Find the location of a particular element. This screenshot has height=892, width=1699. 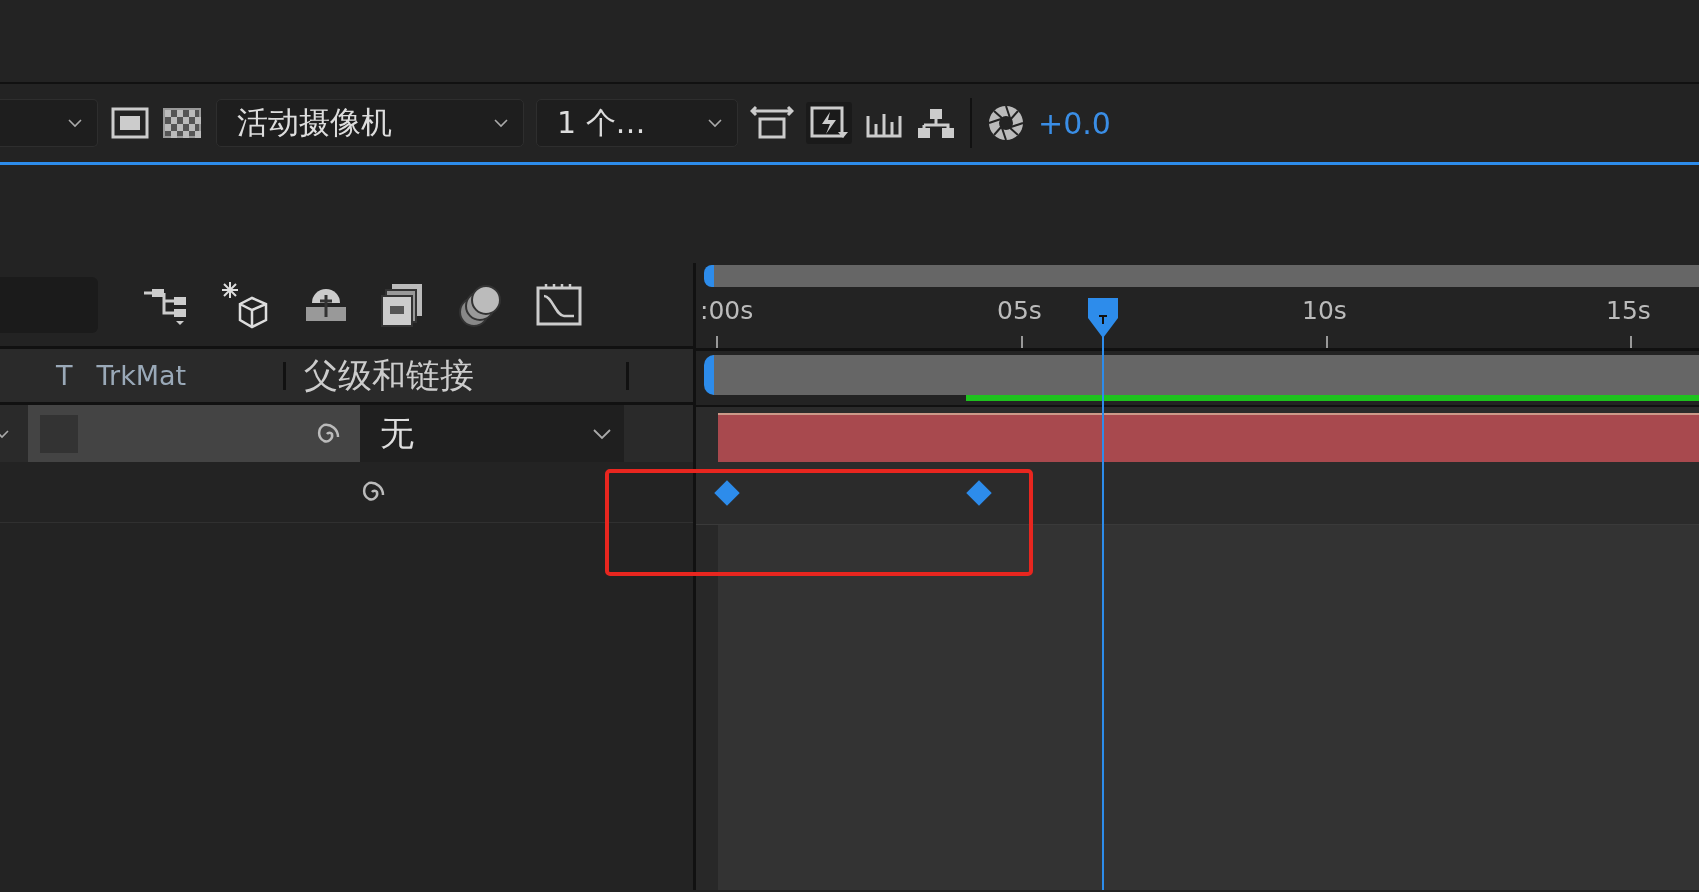

flowchart-icon is located at coordinates (936, 123).